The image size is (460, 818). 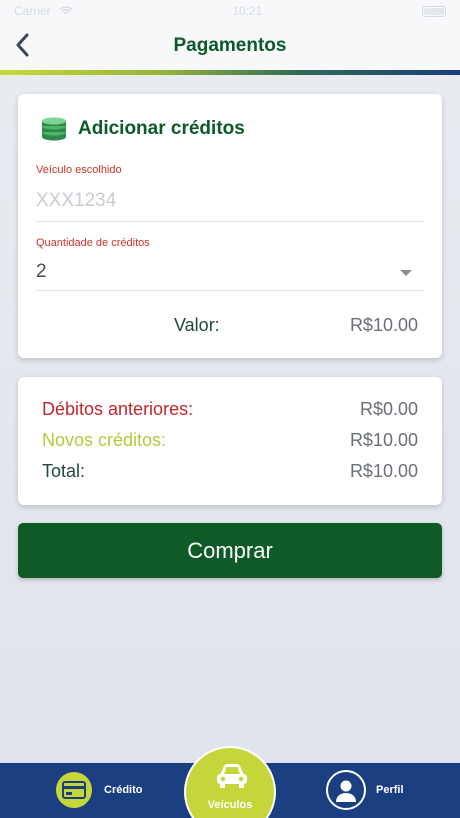 I want to click on buy-button: Comprar, so click(x=230, y=550).